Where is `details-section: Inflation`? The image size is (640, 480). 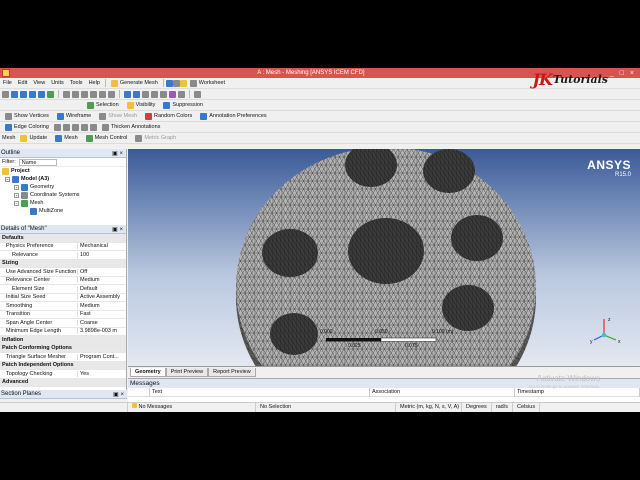 details-section: Inflation is located at coordinates (63, 340).